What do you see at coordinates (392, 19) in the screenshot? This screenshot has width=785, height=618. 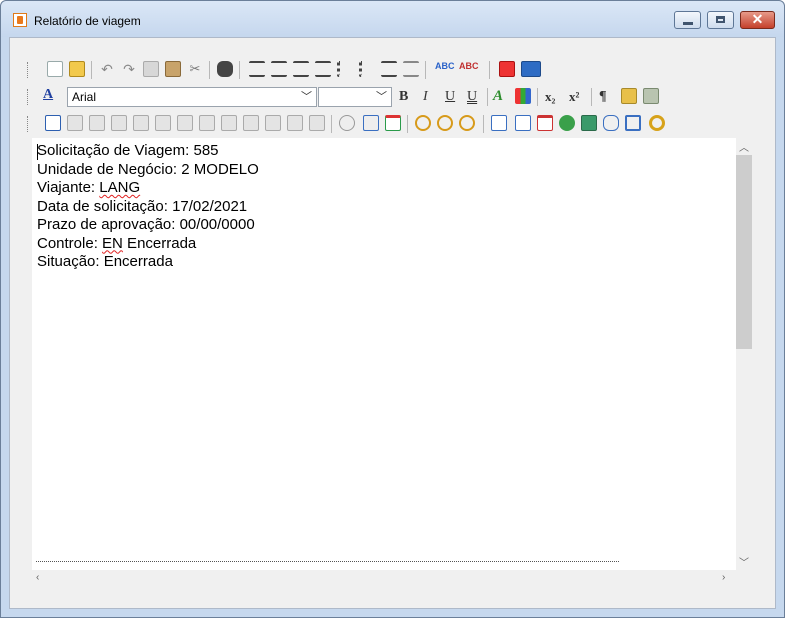 I see `title-bar: Relatório de viagem ✕` at bounding box center [392, 19].